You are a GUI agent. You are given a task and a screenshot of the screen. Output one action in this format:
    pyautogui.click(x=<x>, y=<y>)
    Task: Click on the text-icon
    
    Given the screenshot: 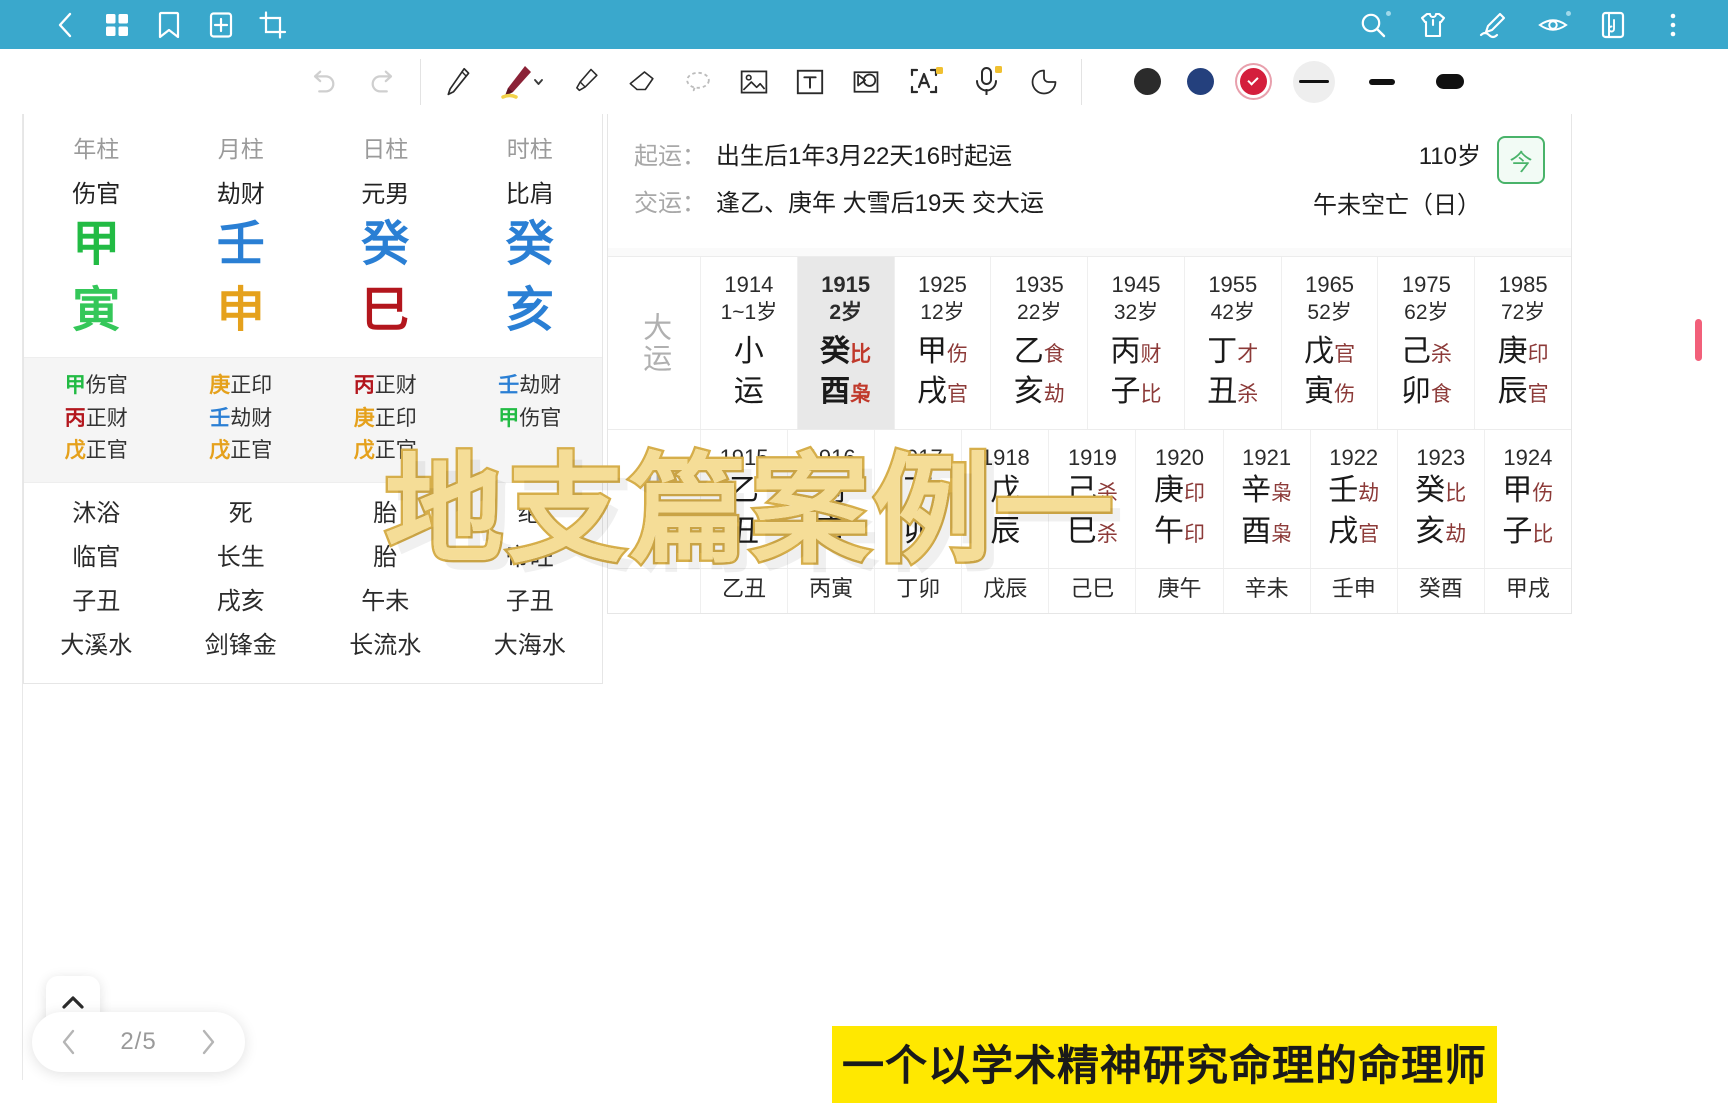 What is the action you would take?
    pyautogui.click(x=810, y=82)
    